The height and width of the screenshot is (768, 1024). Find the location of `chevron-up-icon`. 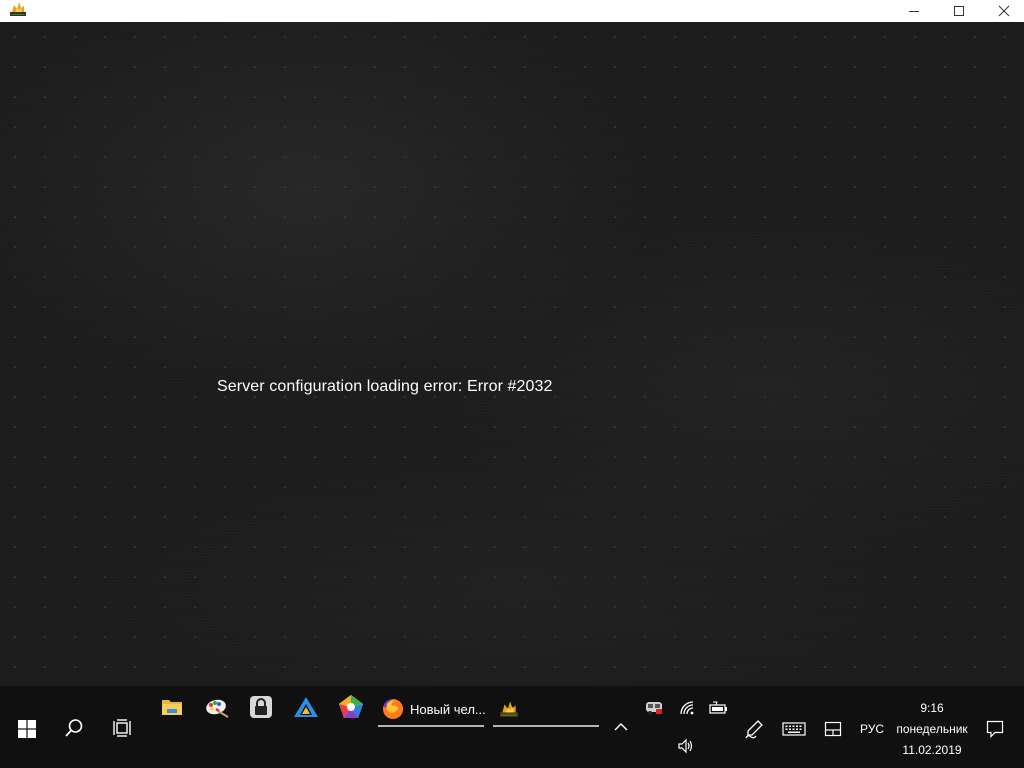

chevron-up-icon is located at coordinates (621, 727).